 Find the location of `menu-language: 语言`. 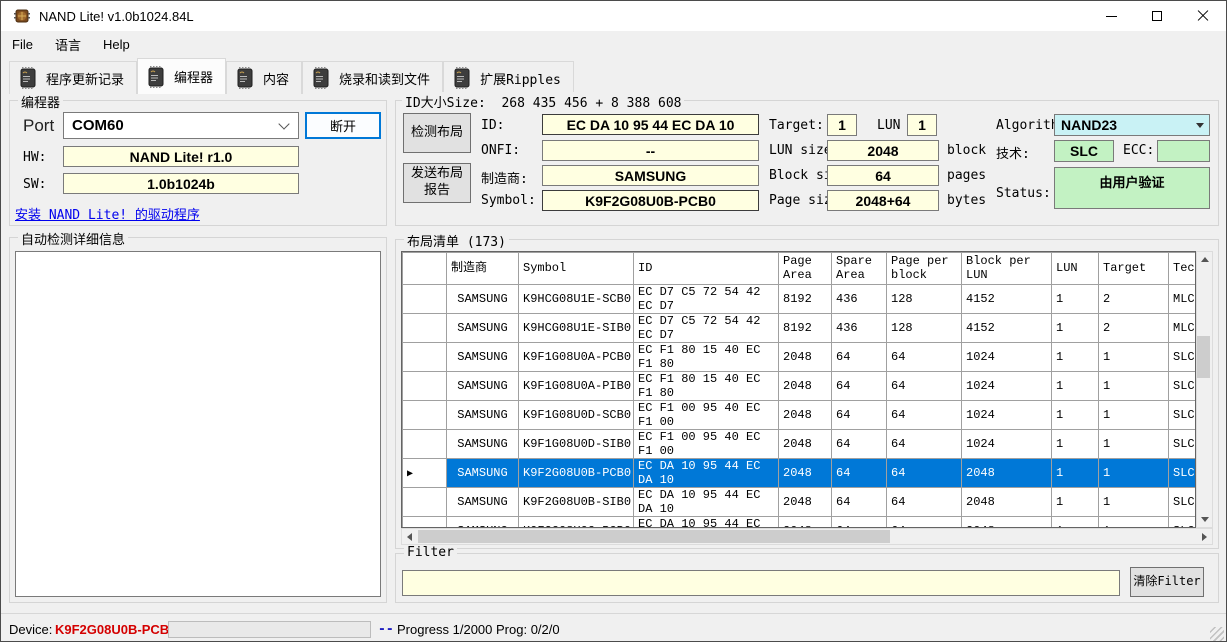

menu-language: 语言 is located at coordinates (68, 44).